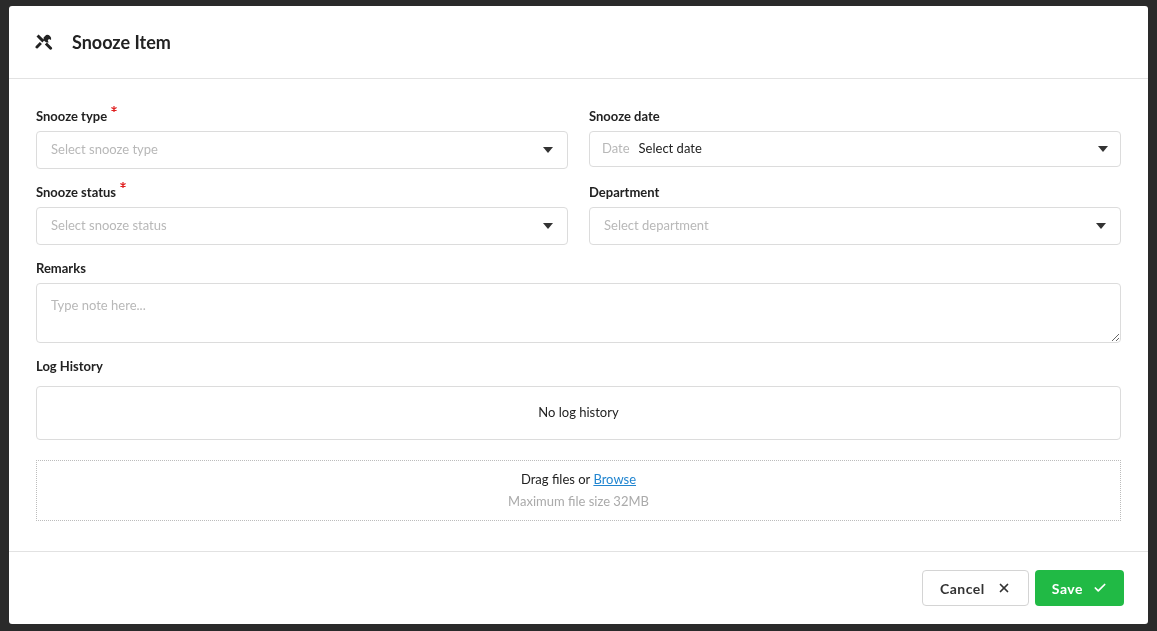 The image size is (1157, 631). Describe the element at coordinates (44, 42) in the screenshot. I see `tools-icon` at that location.